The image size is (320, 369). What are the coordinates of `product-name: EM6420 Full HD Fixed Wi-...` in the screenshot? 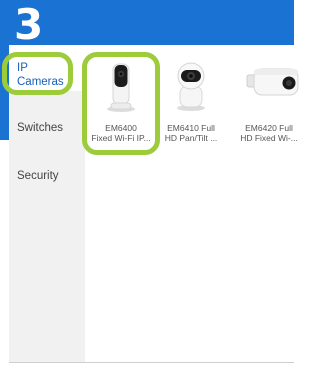 It's located at (269, 133).